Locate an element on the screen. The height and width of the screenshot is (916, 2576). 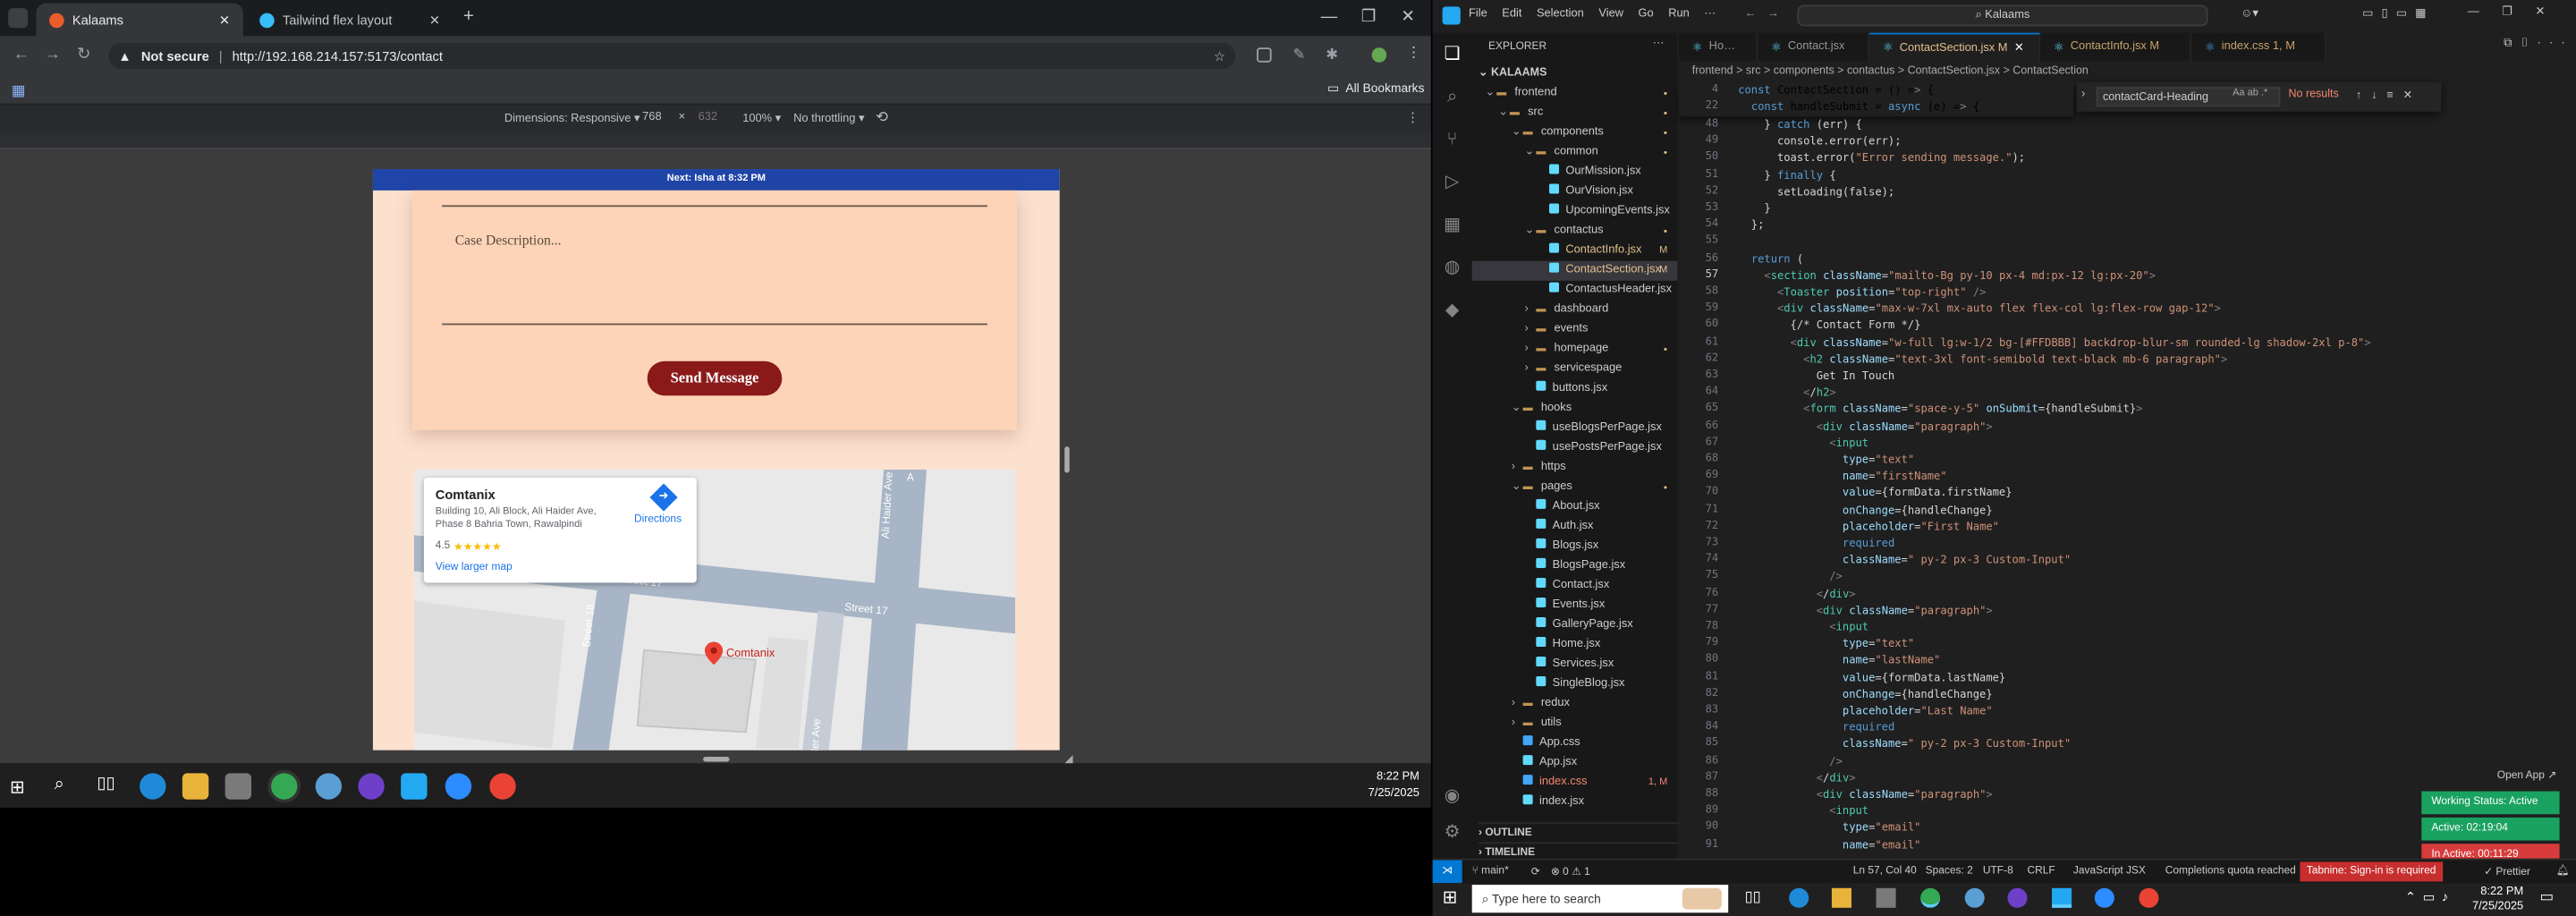
copilot-quota: Completions quota reached is located at coordinates (2230, 871).